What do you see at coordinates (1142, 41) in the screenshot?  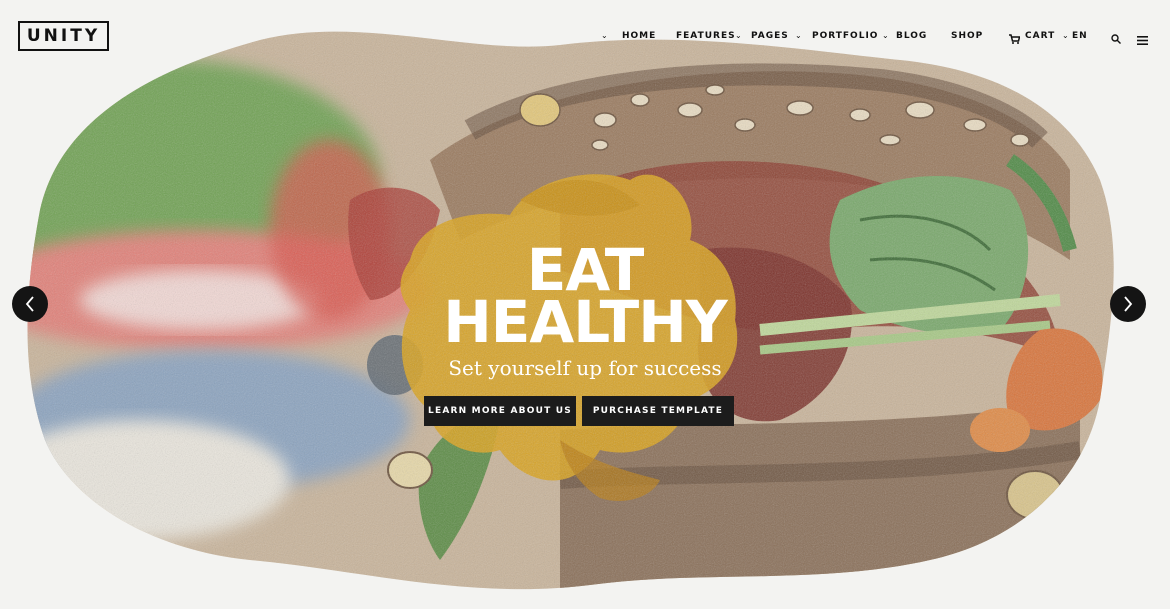 I see `hamburger-menu-icon` at bounding box center [1142, 41].